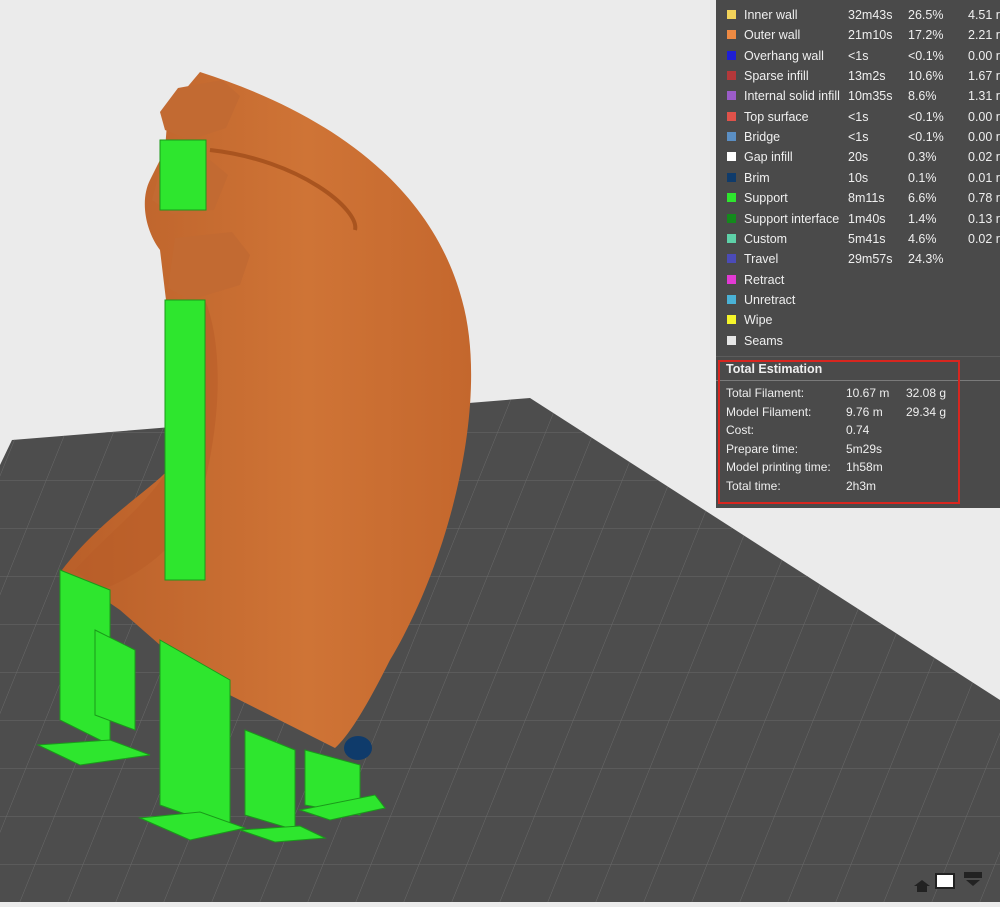 This screenshot has width=1000, height=907. What do you see at coordinates (358, 748) in the screenshot?
I see `brim-marker` at bounding box center [358, 748].